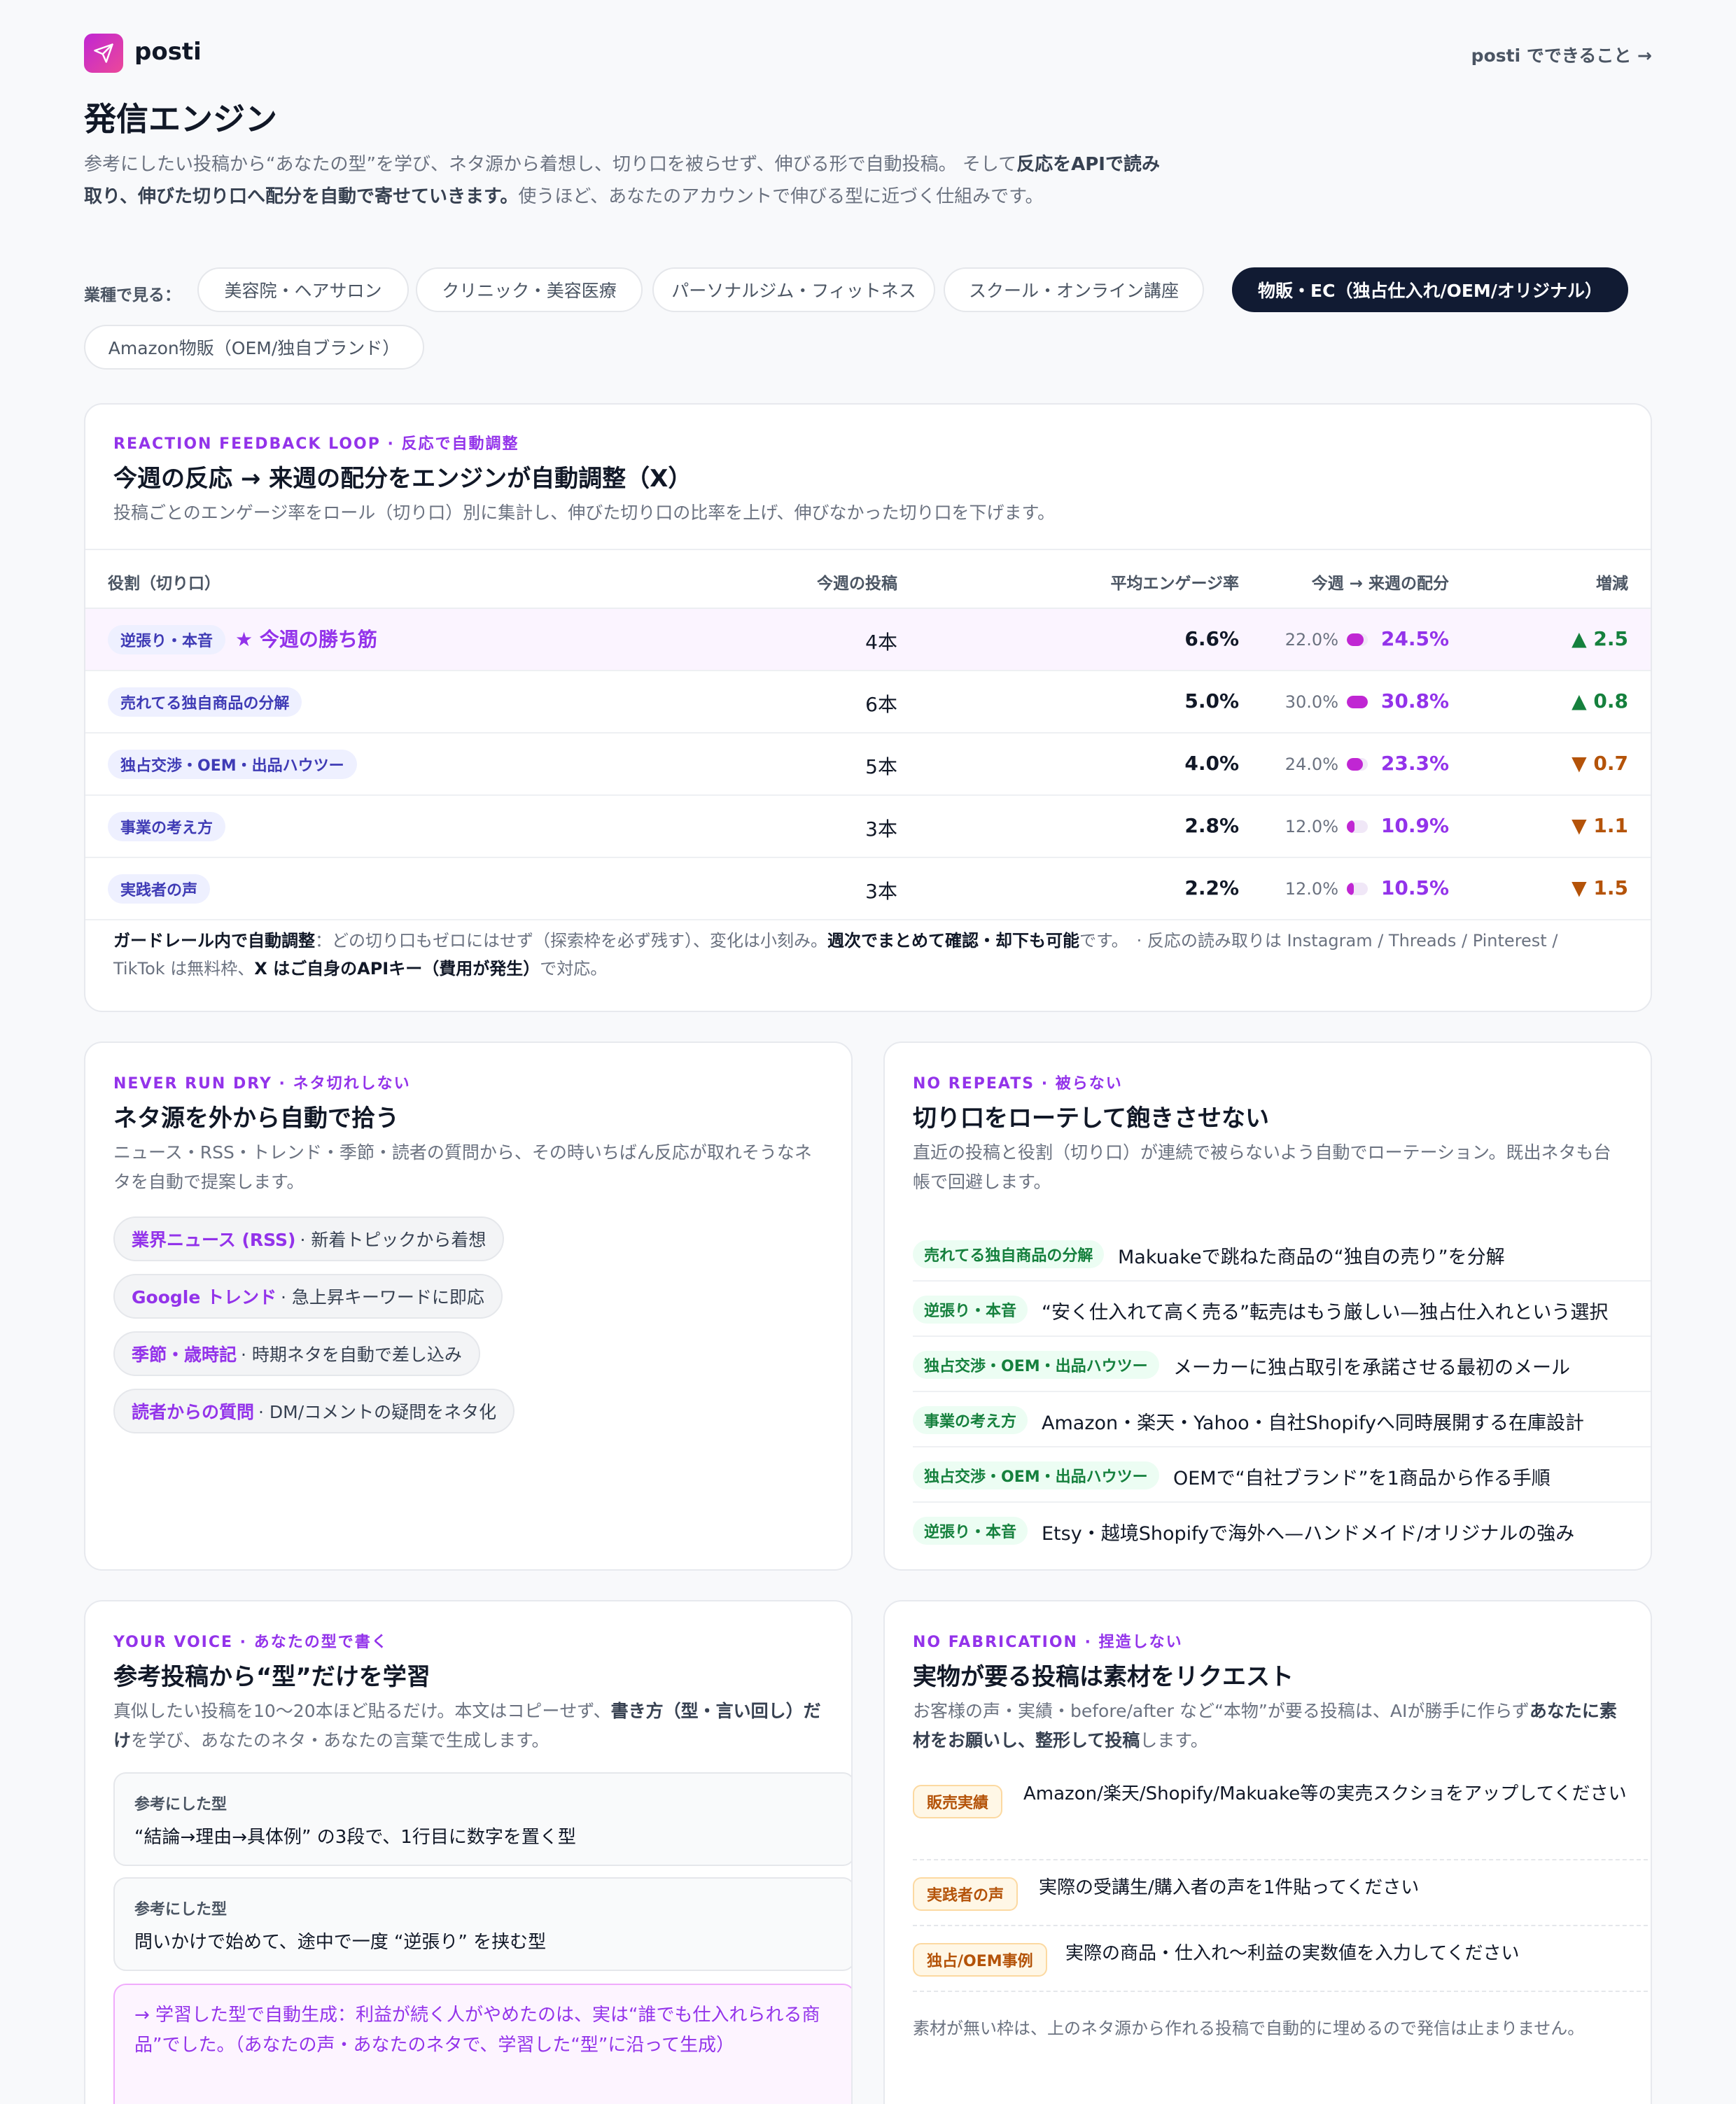 This screenshot has width=1736, height=2104. Describe the element at coordinates (340, 1942) in the screenshot. I see `reference-text: 問いかけで始めて、途中で一度 “逆張り” を挟む型` at that location.